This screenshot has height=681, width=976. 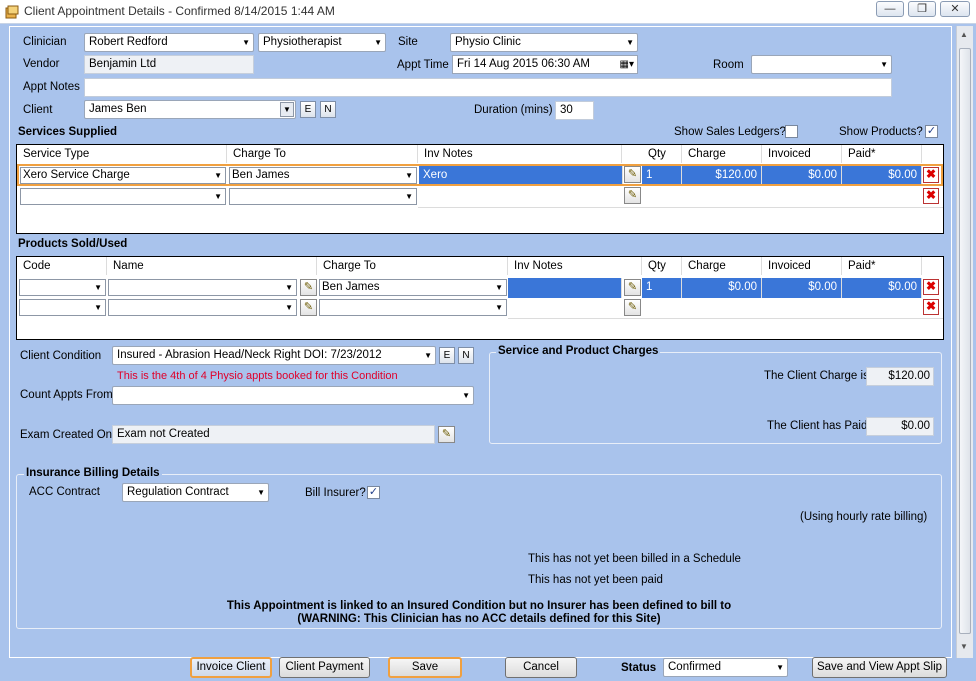 I want to click on save-button: Save, so click(x=425, y=667).